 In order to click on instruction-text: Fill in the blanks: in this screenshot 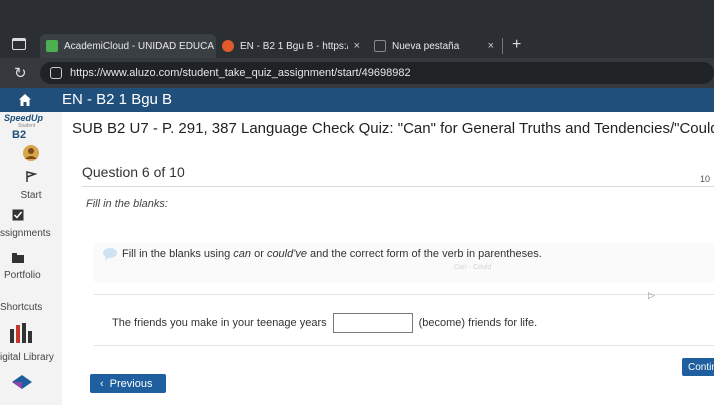, I will do `click(127, 204)`.